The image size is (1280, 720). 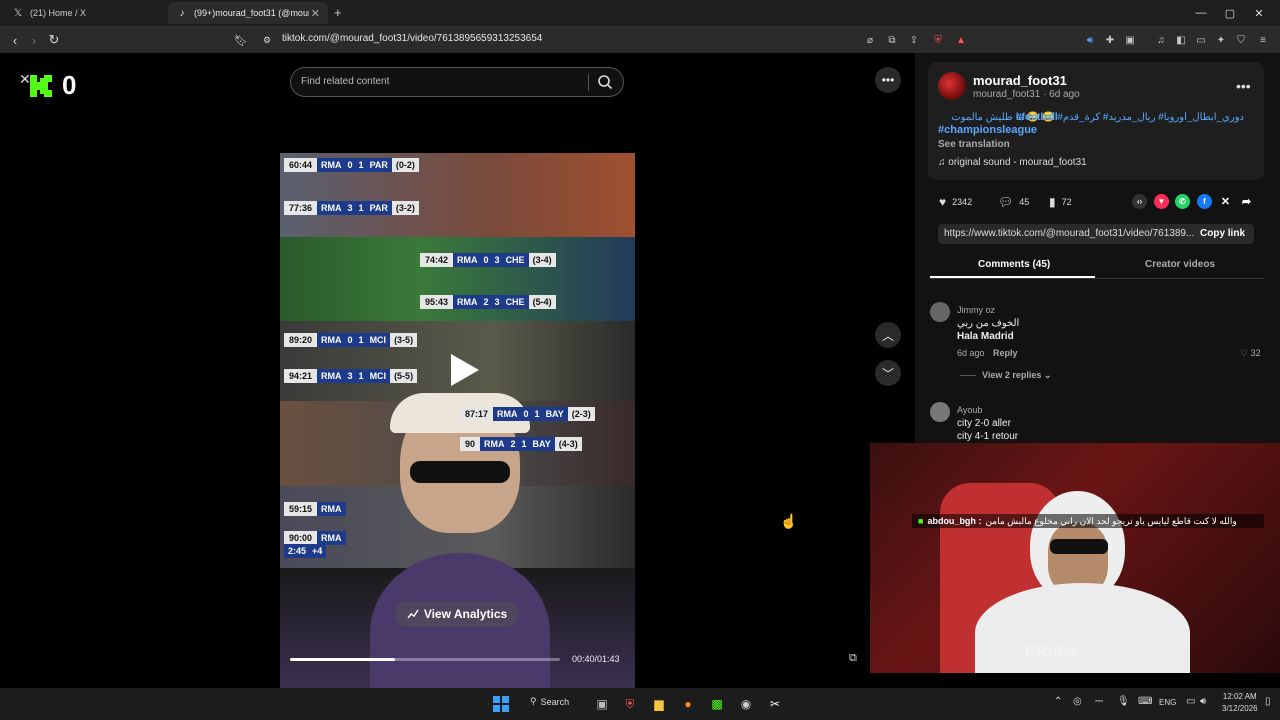 I want to click on tab-label: (99+)mourad_foot31 (@mourad, so click(x=251, y=13).